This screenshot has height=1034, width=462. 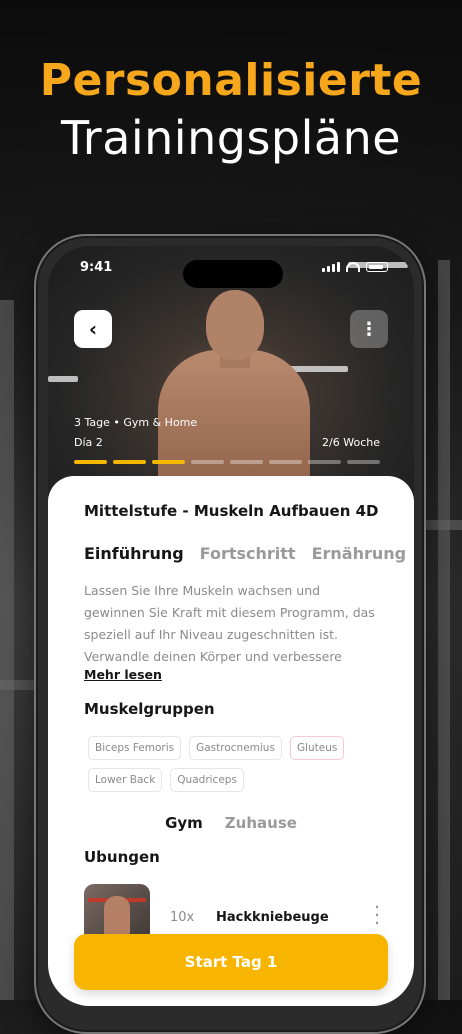 I want to click on exercise-more-icon: · · ·, so click(x=377, y=916).